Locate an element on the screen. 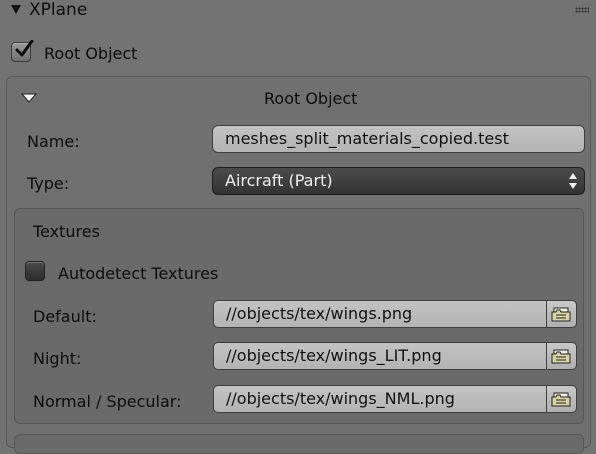 The image size is (596, 454). panel-title: XPlane is located at coordinates (58, 10).